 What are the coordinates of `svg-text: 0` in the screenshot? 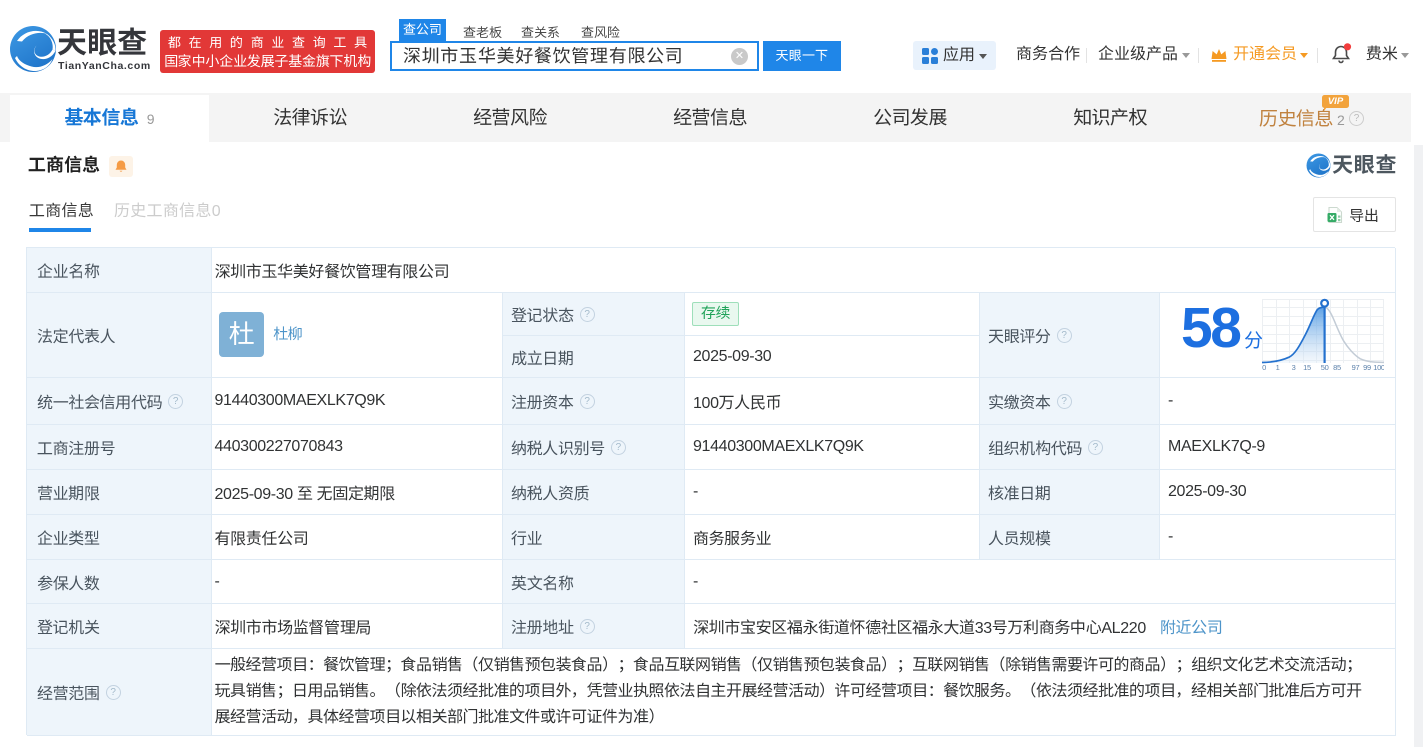 It's located at (1264, 367).